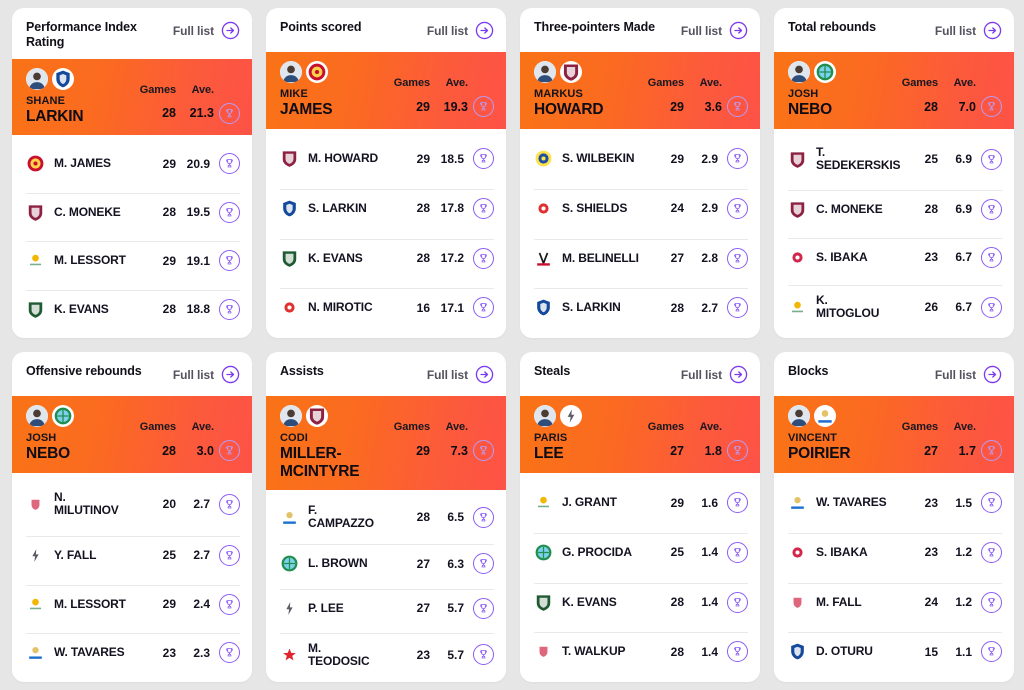  I want to click on top-leader-hero: SHANE LARKIN Games Ave. 28 21.3, so click(132, 97).